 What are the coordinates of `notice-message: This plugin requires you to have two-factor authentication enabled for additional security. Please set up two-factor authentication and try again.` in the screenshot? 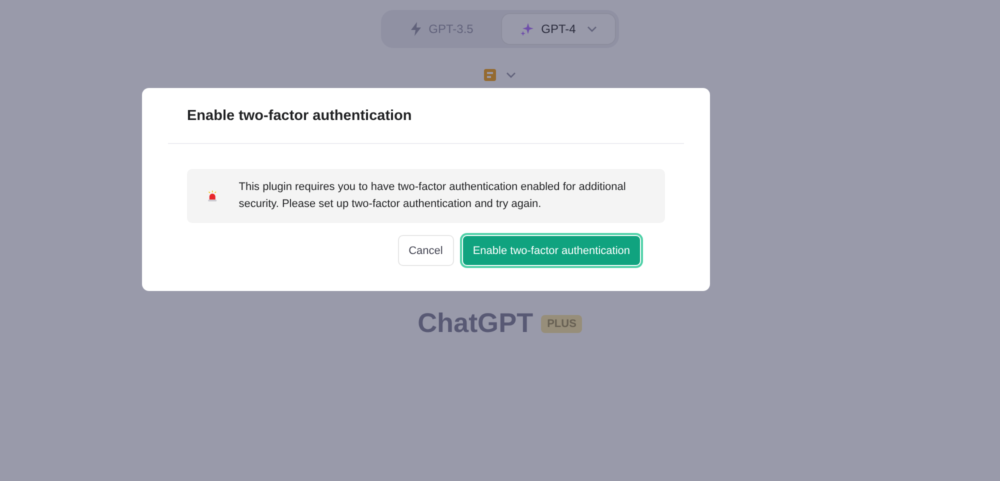 It's located at (432, 196).